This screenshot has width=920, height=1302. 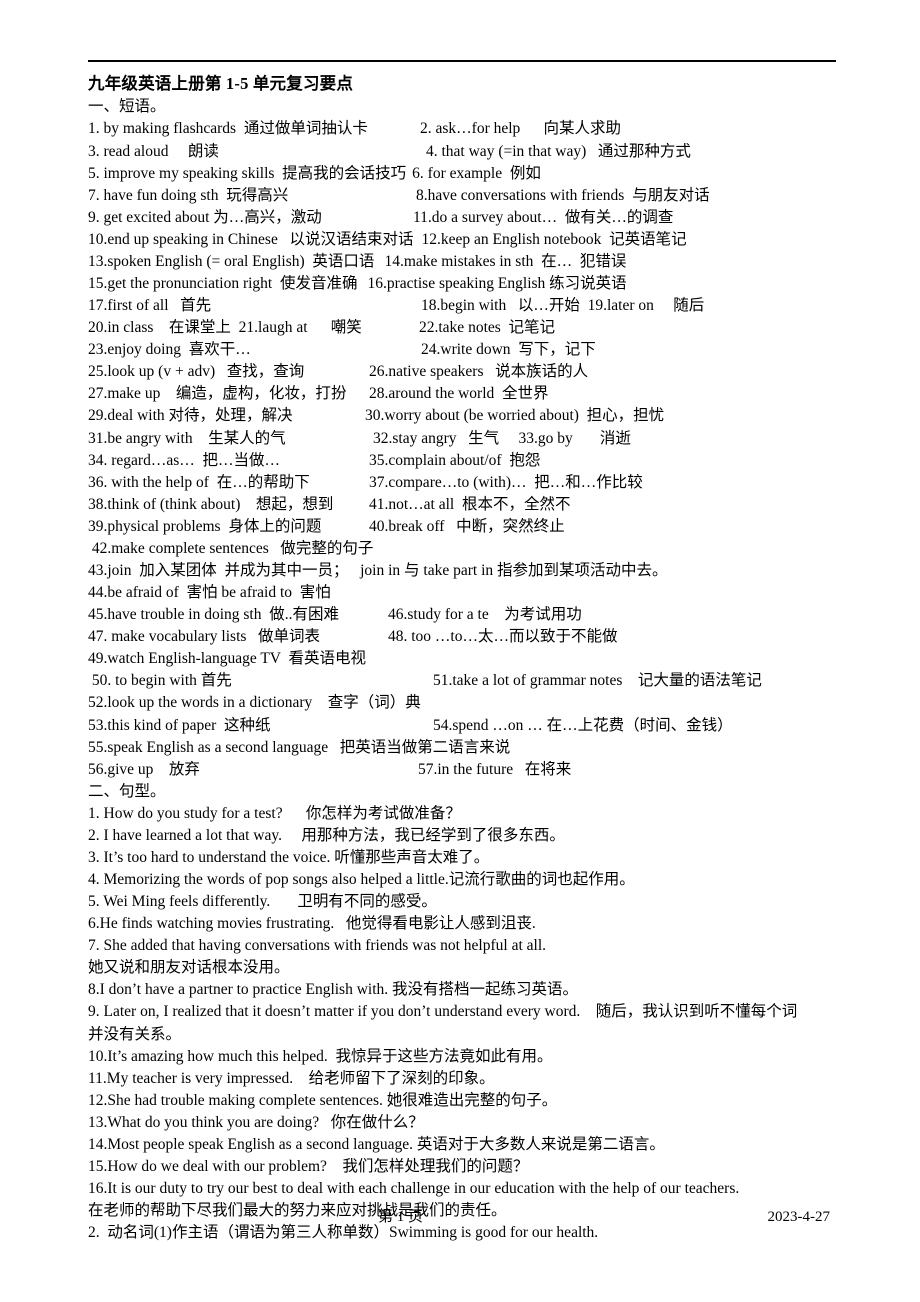 What do you see at coordinates (251, 239) in the screenshot?
I see `phrase-left: 10.end up speaking in Chinese 以说汉语结束对话` at bounding box center [251, 239].